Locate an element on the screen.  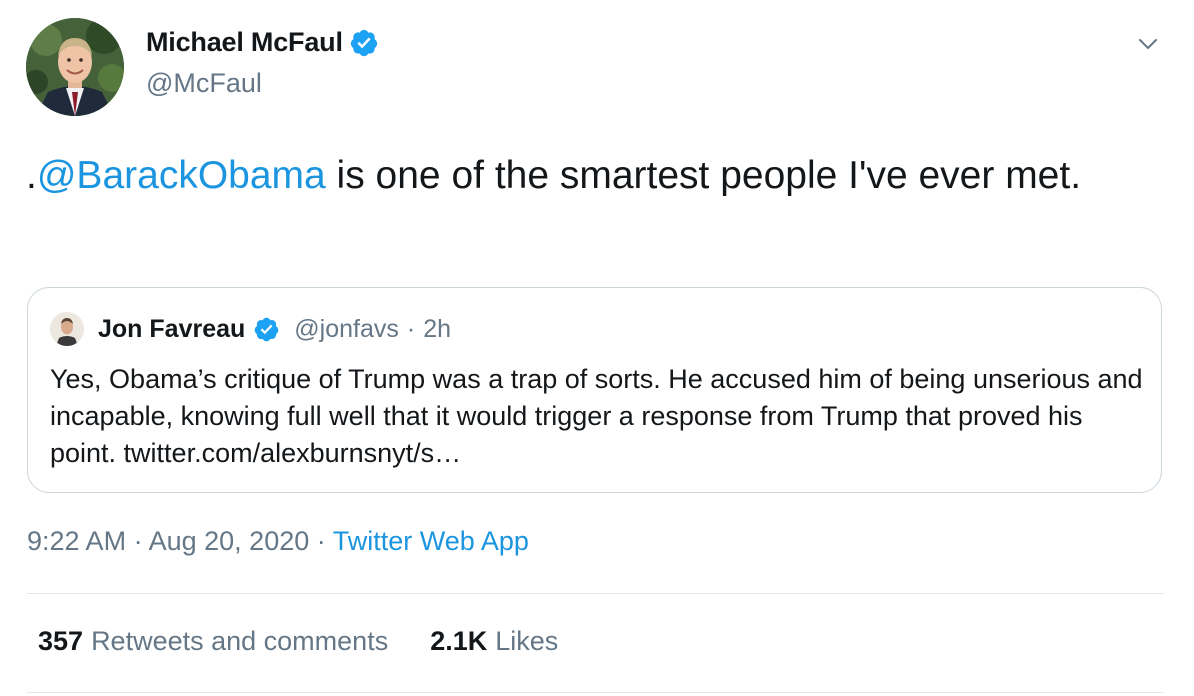
author-display-name: Michael McFaul is located at coordinates (244, 42).